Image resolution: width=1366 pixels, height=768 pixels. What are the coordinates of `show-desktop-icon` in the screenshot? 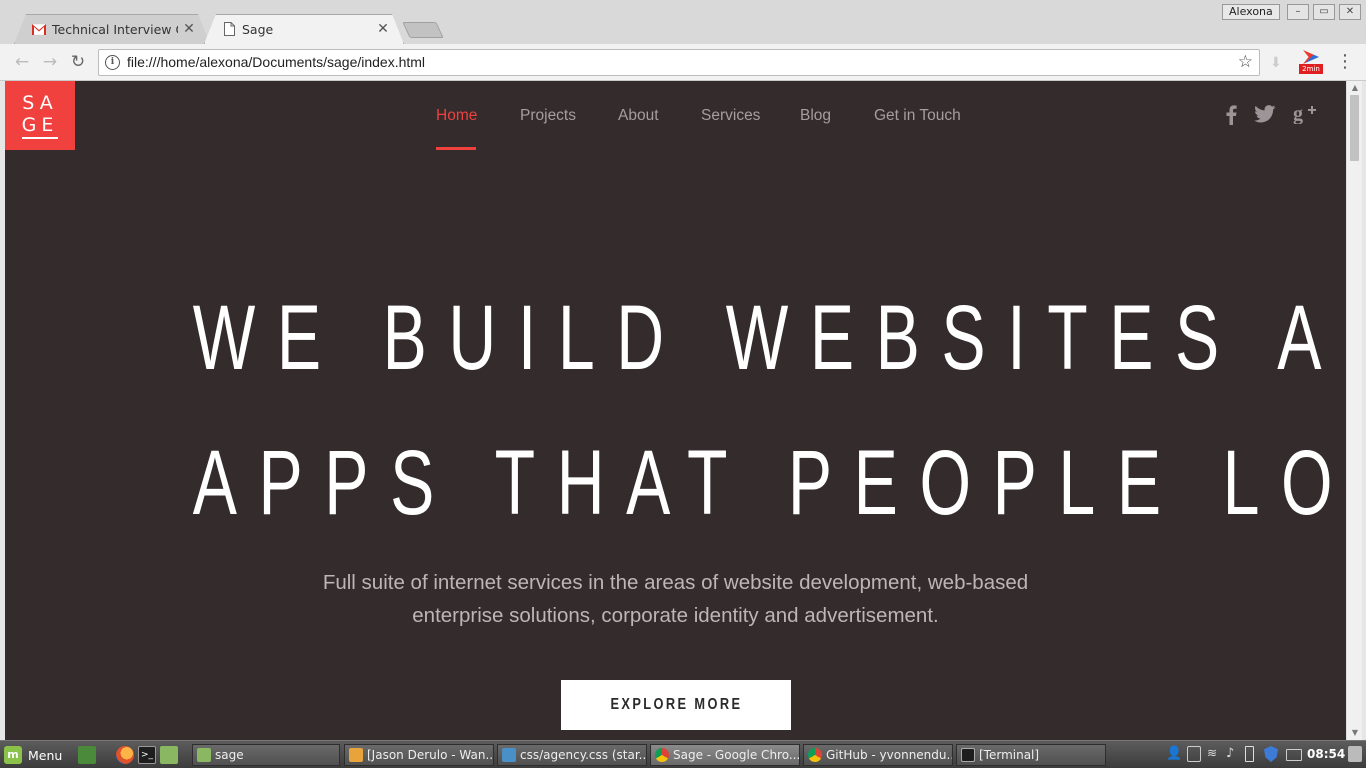 It's located at (87, 755).